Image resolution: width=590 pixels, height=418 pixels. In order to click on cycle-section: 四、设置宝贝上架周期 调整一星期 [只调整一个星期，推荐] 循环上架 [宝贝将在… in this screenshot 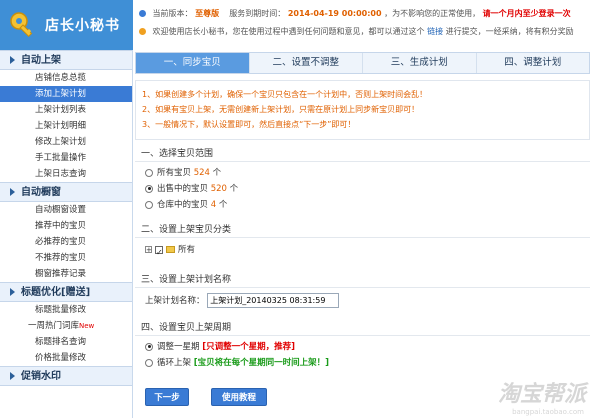, I will do `click(362, 345)`.